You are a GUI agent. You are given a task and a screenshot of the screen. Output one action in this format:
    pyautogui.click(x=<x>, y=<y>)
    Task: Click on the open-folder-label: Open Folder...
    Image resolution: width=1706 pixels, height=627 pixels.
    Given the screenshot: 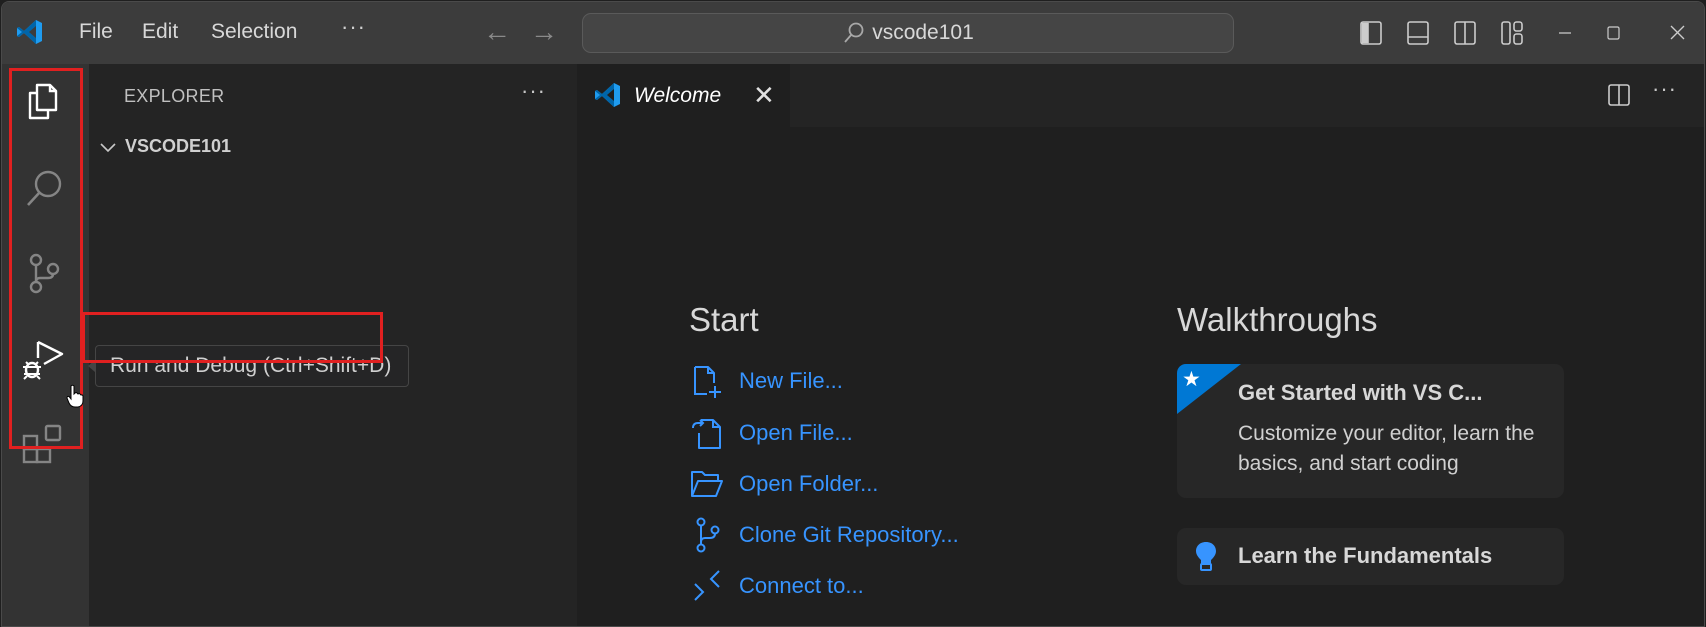 What is the action you would take?
    pyautogui.click(x=809, y=483)
    